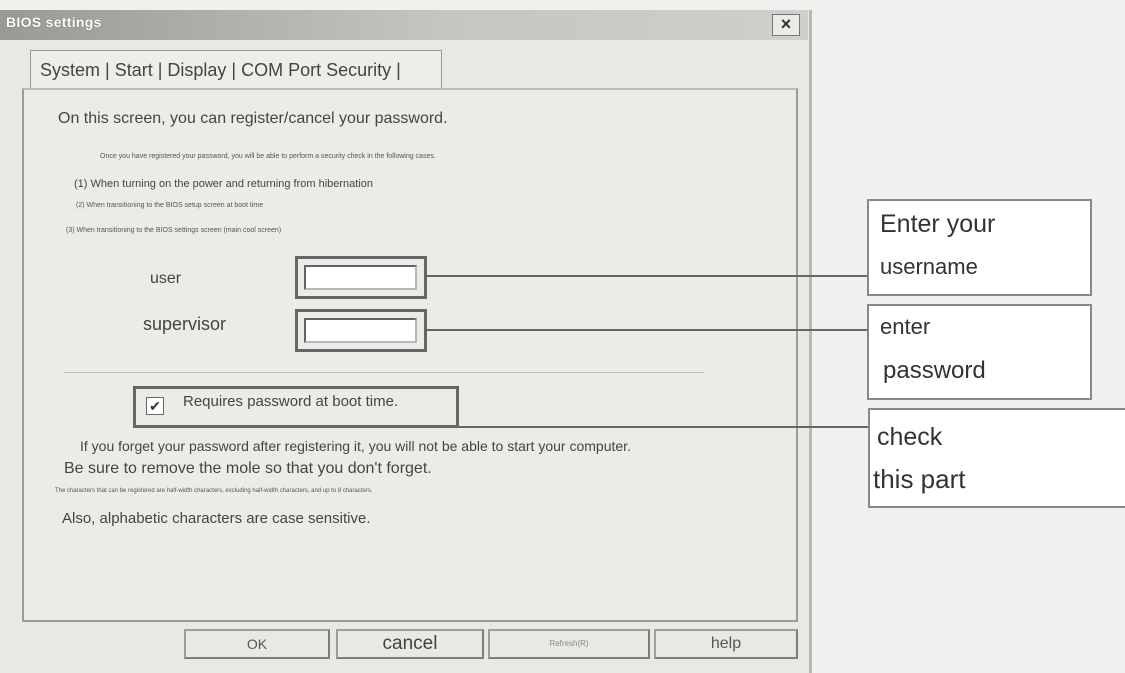  What do you see at coordinates (290, 401) in the screenshot?
I see `boot-password-label: Requires password at boot time.` at bounding box center [290, 401].